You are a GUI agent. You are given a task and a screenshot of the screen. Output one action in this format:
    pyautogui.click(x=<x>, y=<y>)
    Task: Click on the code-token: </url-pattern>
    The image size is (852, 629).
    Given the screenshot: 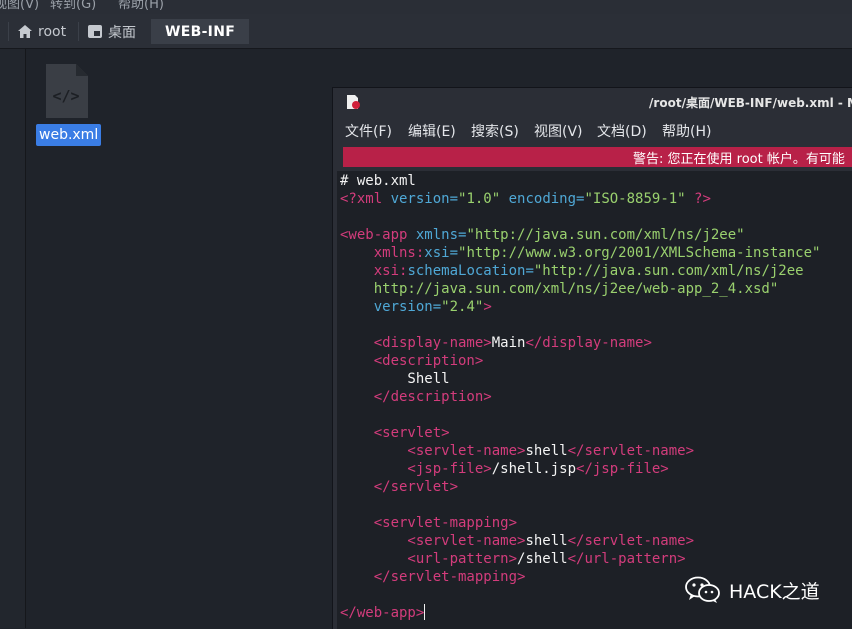 What is the action you would take?
    pyautogui.click(x=626, y=559)
    